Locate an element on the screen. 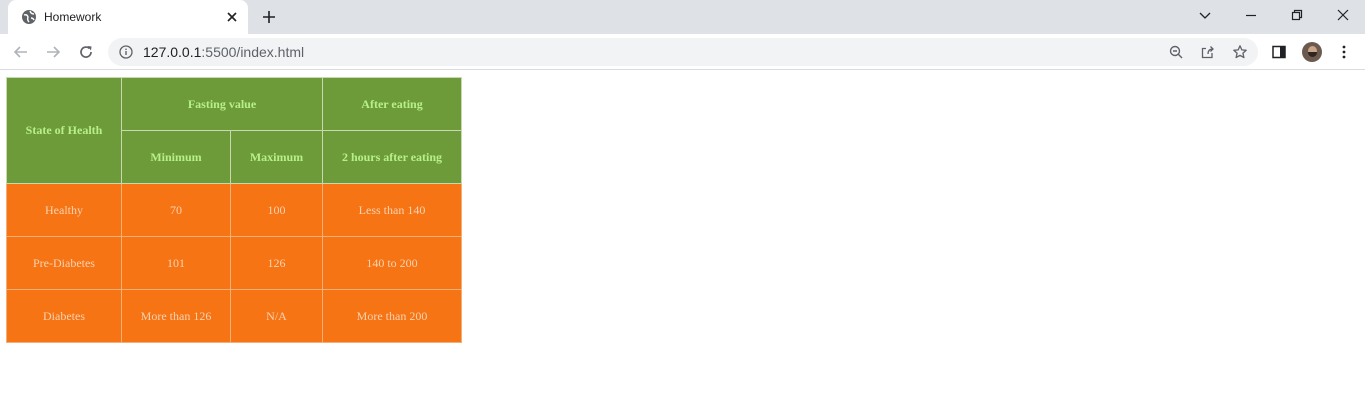  table-row: Diabetes More than 126 N/A More than 200 is located at coordinates (234, 316).